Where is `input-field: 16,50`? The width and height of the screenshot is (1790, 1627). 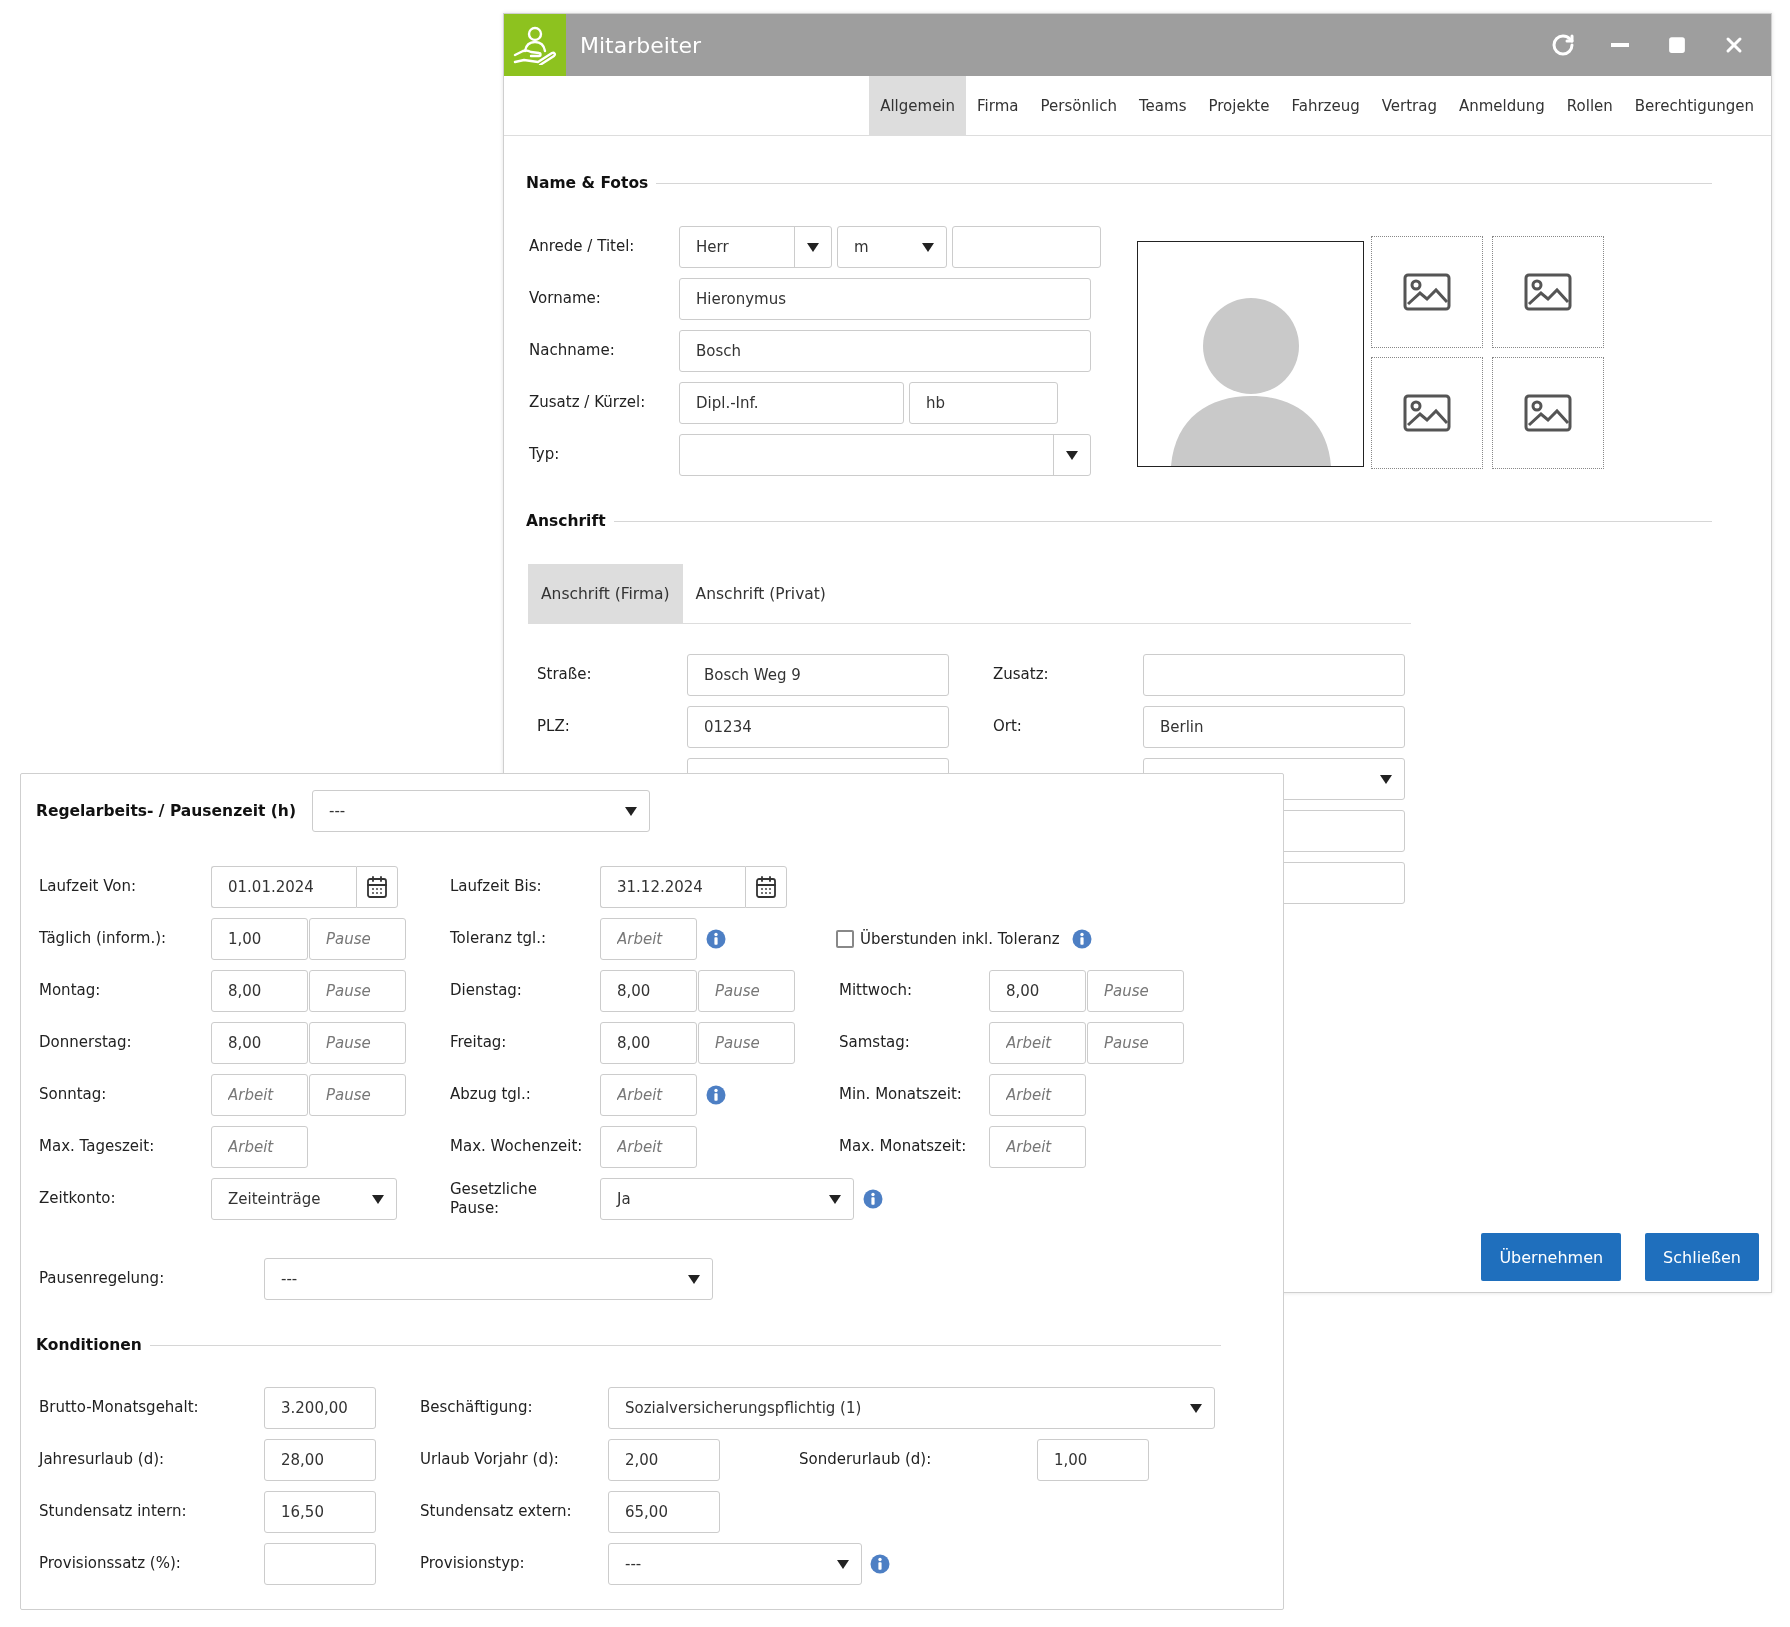
input-field: 16,50 is located at coordinates (320, 1512).